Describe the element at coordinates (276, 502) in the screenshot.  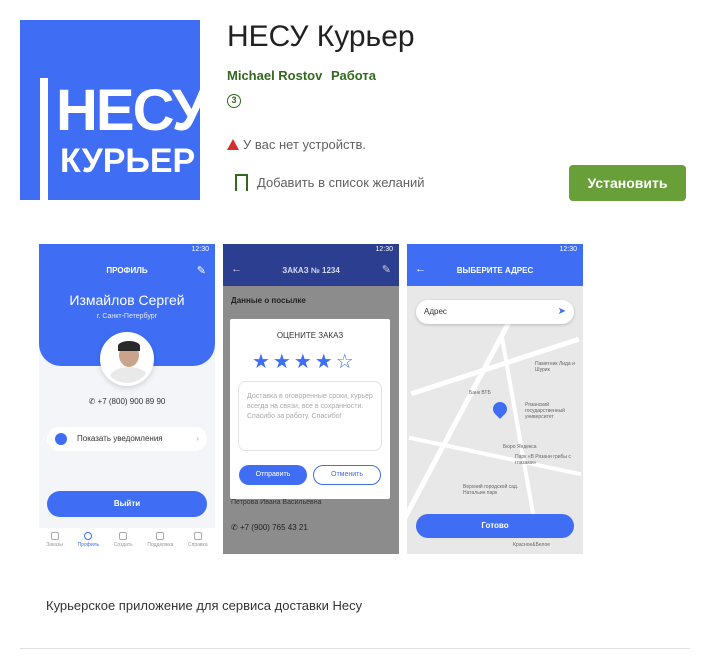
I see `recipient-name: Петрова Ивана Васильевна` at that location.